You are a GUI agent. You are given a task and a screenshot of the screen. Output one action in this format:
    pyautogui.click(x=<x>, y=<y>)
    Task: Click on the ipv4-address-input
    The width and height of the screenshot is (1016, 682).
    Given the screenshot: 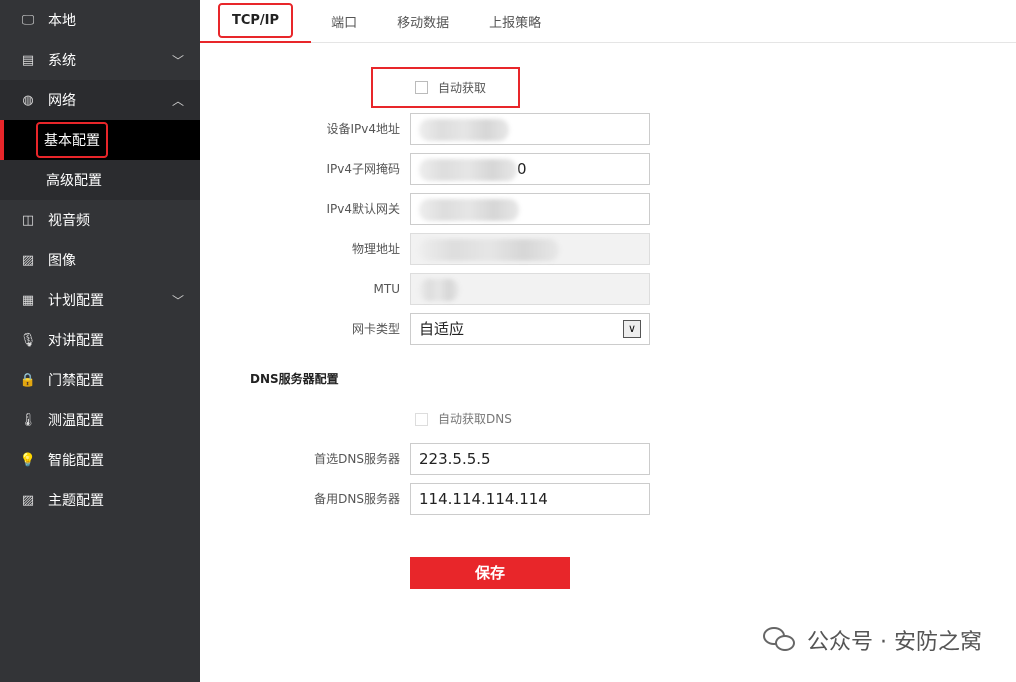 What is the action you would take?
    pyautogui.click(x=530, y=129)
    